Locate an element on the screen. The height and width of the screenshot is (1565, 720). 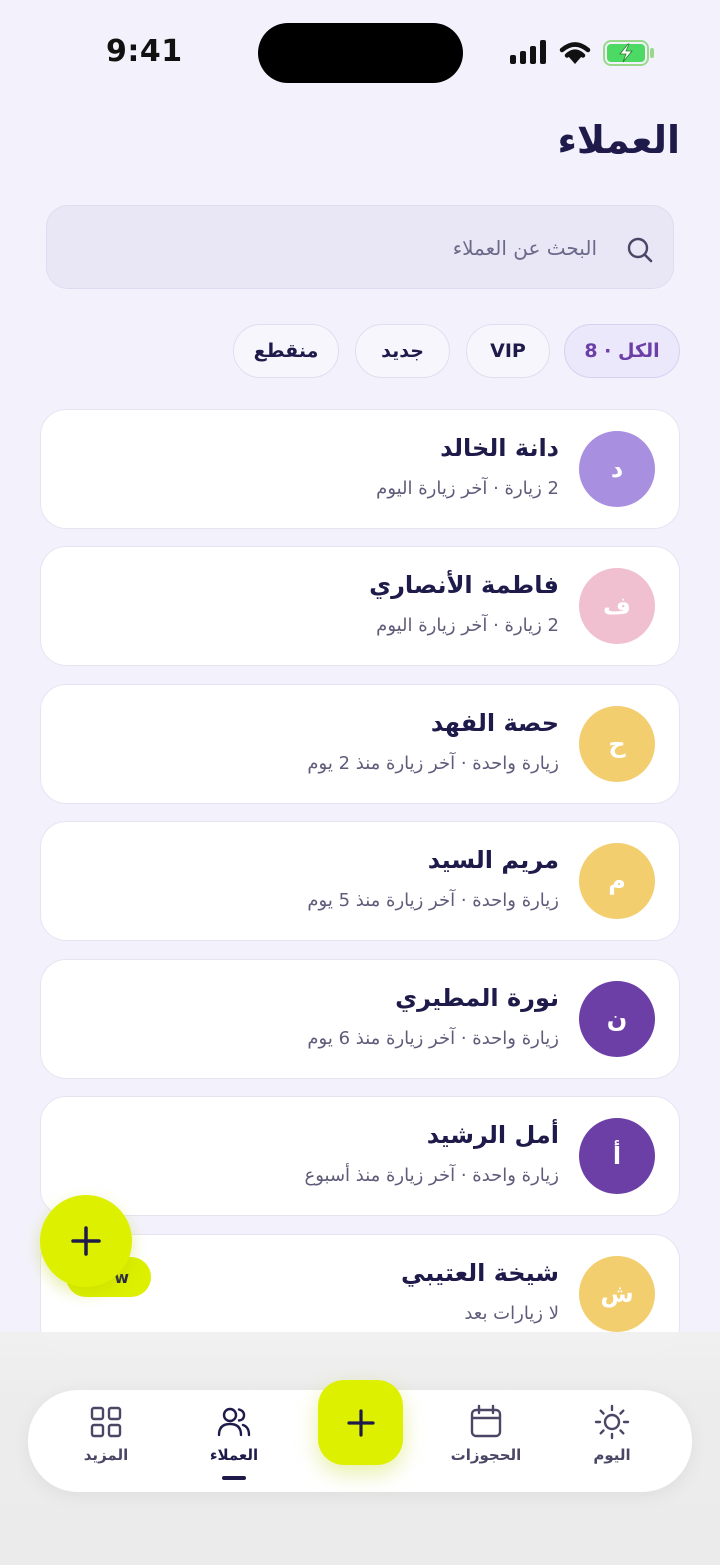
client-name: أمل الرشيد is located at coordinates (492, 1135).